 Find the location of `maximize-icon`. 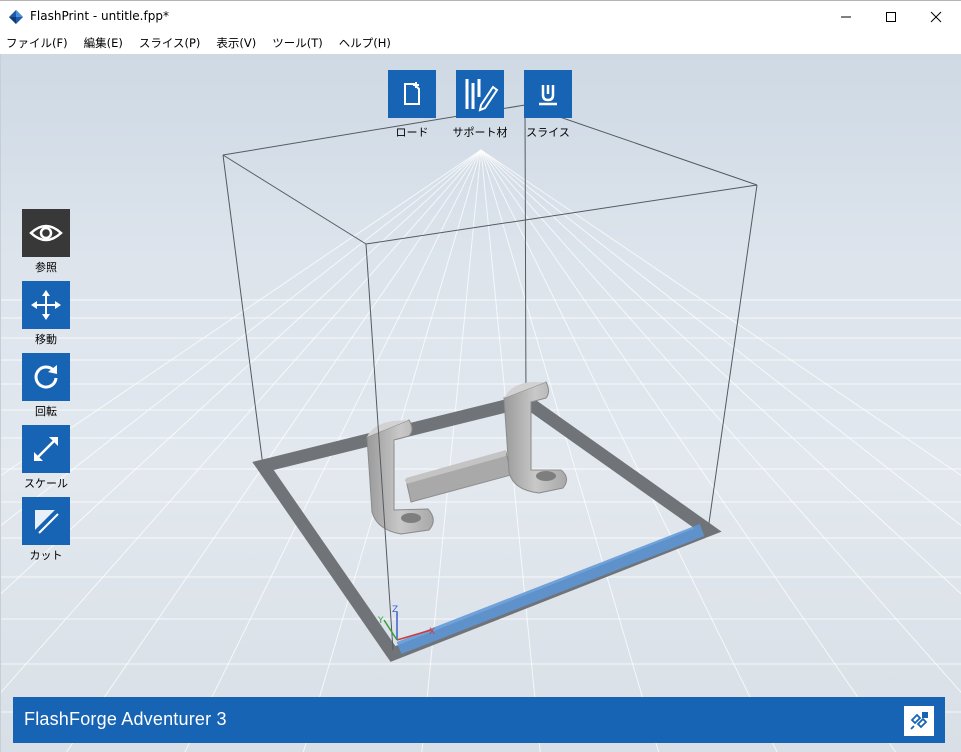

maximize-icon is located at coordinates (891, 16).